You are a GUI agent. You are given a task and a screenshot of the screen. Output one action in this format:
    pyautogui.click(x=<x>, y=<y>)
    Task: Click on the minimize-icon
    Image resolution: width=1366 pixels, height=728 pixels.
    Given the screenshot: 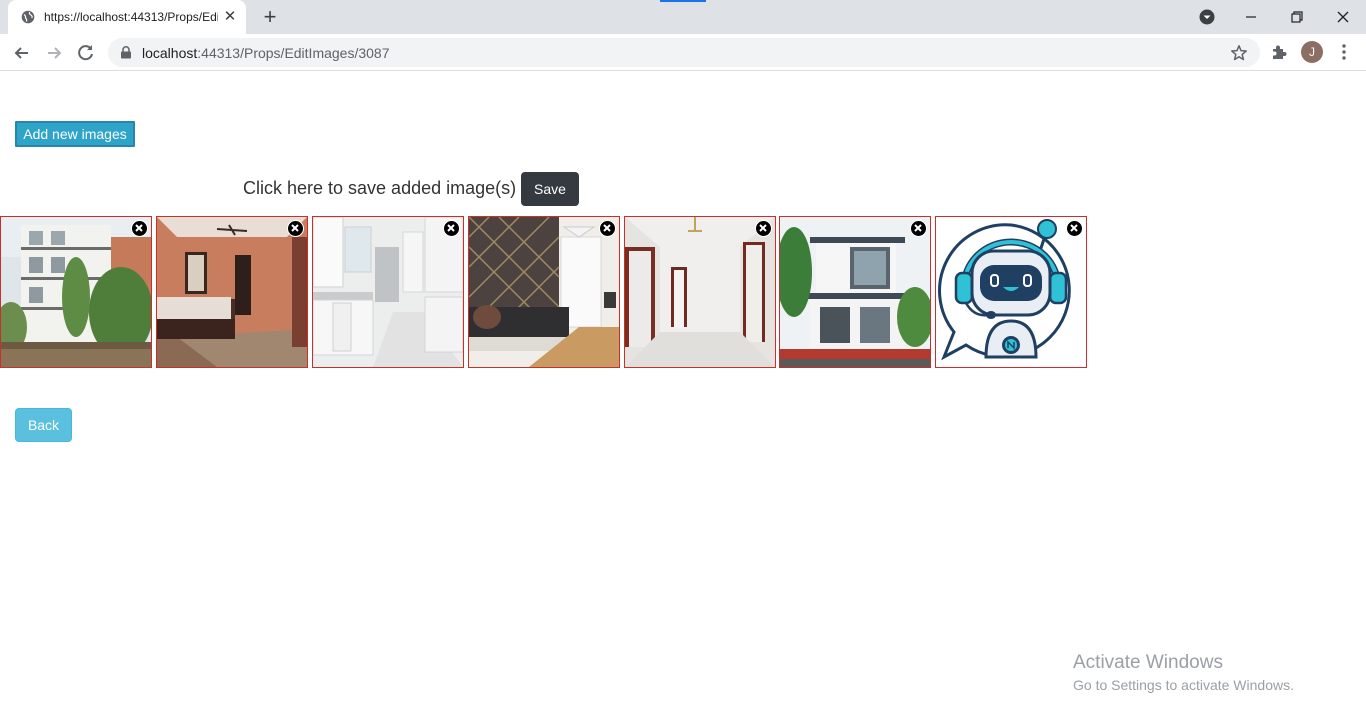 What is the action you would take?
    pyautogui.click(x=1251, y=17)
    